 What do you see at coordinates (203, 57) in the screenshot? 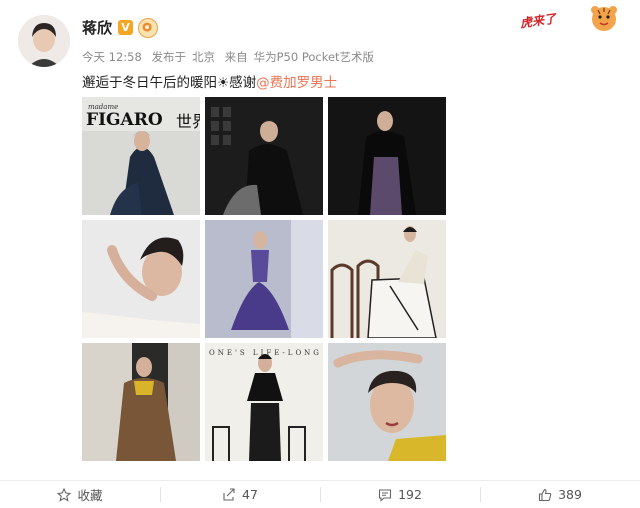
I see `post-location: 北京` at bounding box center [203, 57].